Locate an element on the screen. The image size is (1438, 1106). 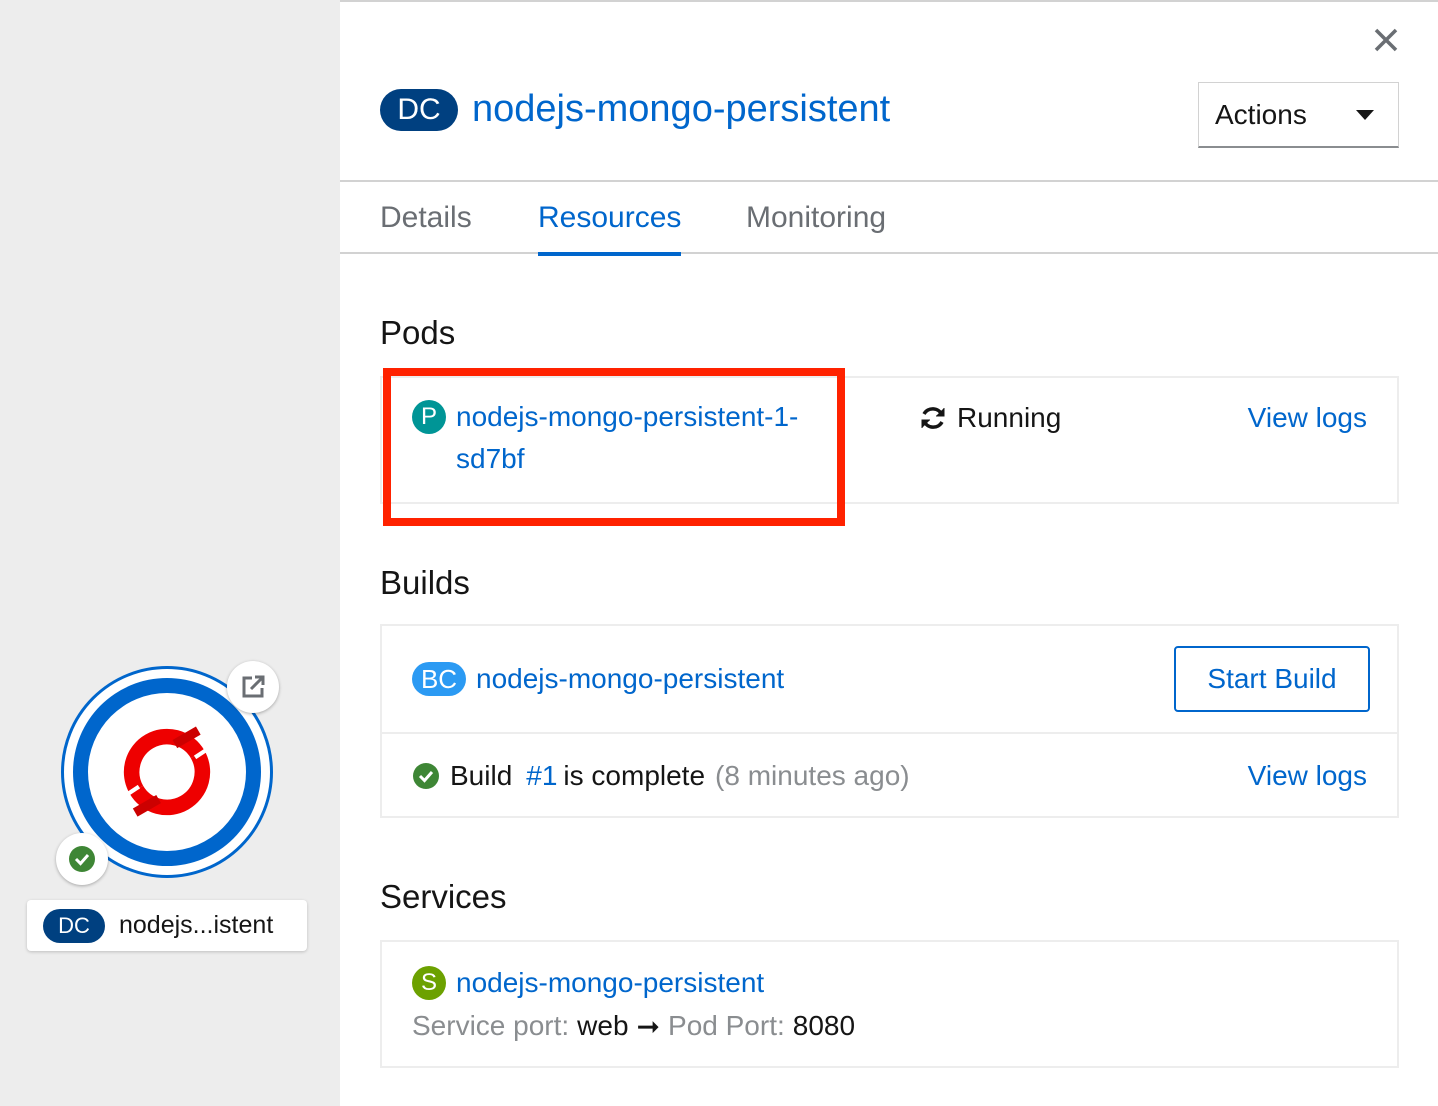
services-heading: Services is located at coordinates (443, 896).